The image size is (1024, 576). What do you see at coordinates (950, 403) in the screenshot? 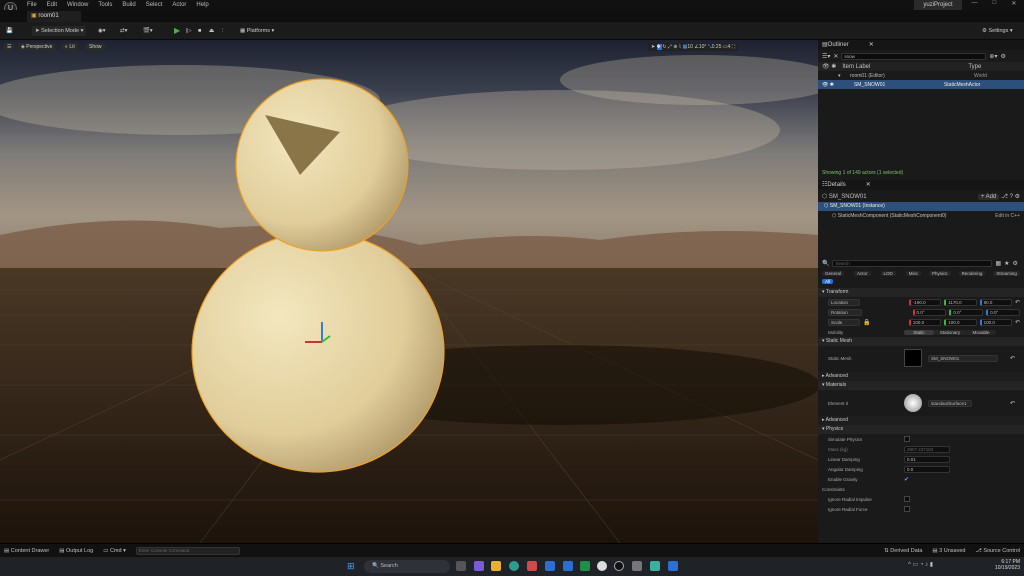
I see `material-dropdown: standardSurface1` at bounding box center [950, 403].